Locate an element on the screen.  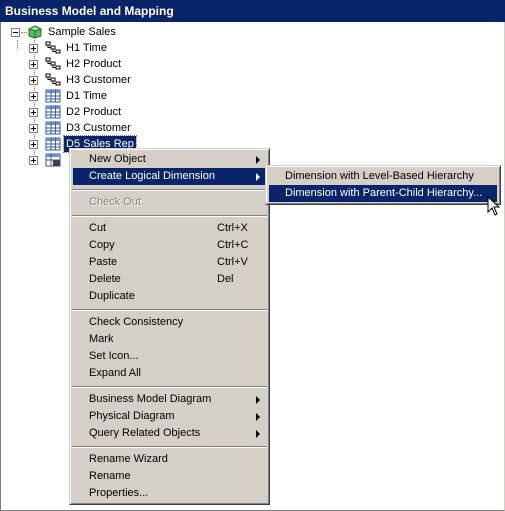
menu-item-new-object: New Object is located at coordinates (169, 159).